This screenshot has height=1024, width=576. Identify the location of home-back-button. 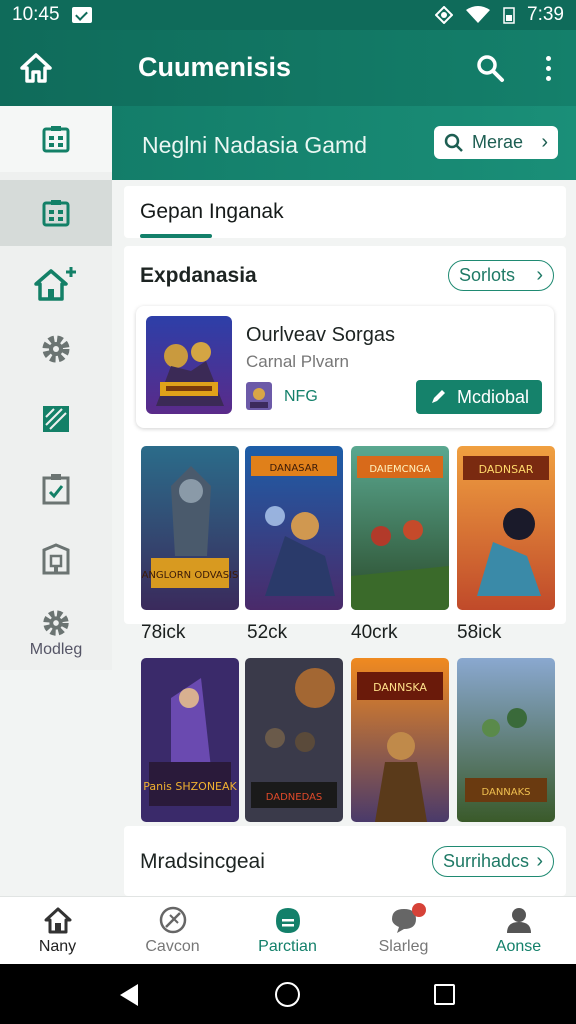
(36, 68).